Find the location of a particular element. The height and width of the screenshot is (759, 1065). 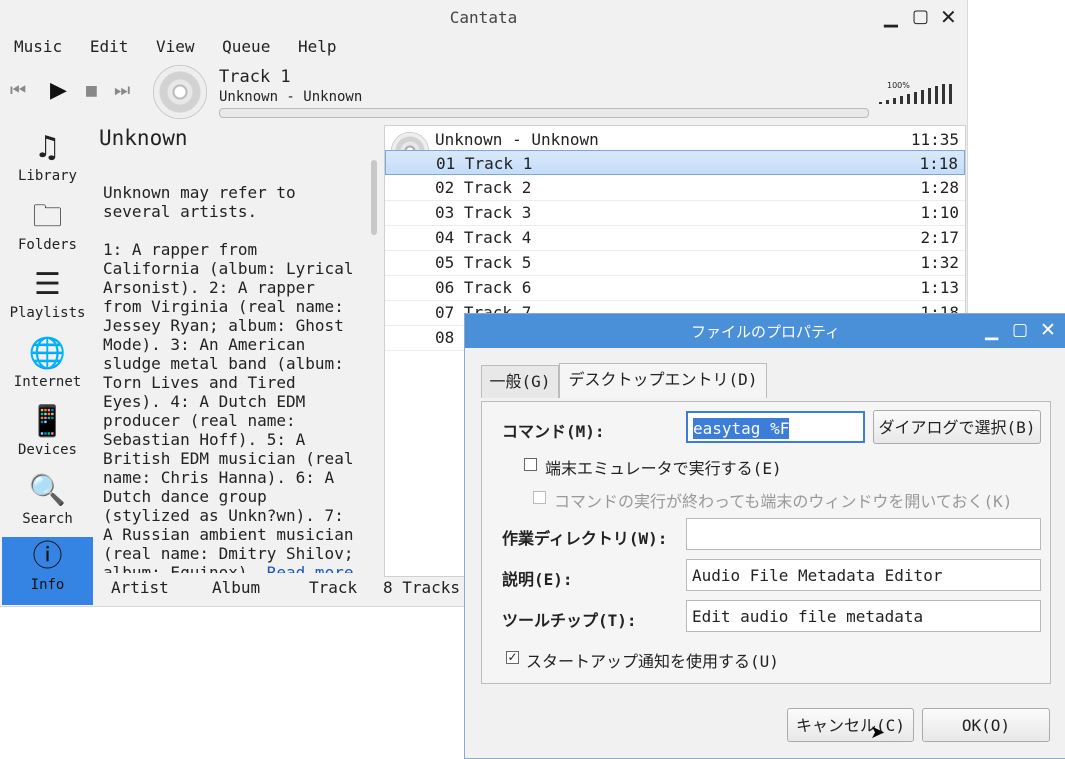

table-row: 05 Track 5 1:32 is located at coordinates (675, 263).